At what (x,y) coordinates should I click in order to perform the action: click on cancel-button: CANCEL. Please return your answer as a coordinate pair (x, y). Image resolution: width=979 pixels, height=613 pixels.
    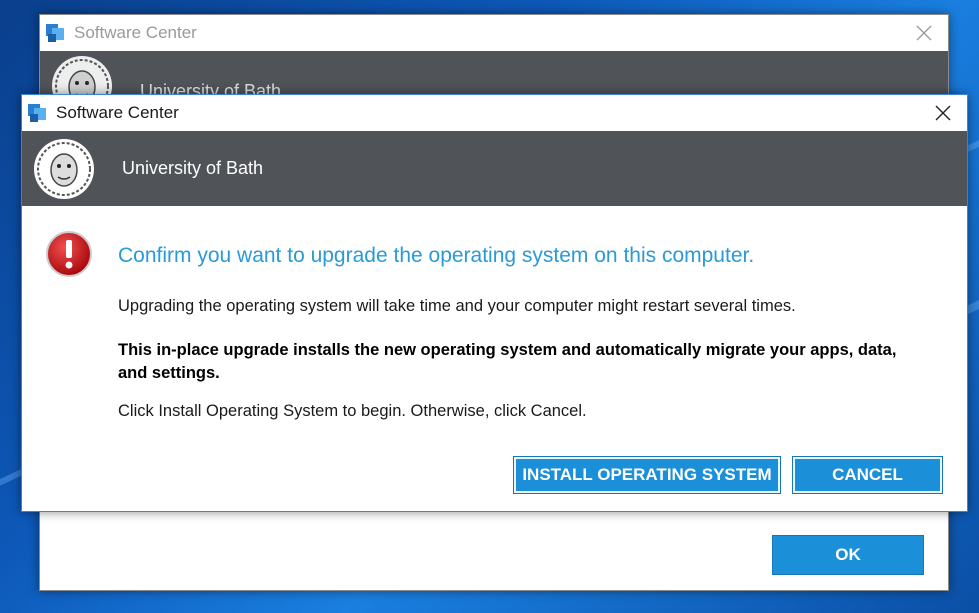
    Looking at the image, I should click on (867, 475).